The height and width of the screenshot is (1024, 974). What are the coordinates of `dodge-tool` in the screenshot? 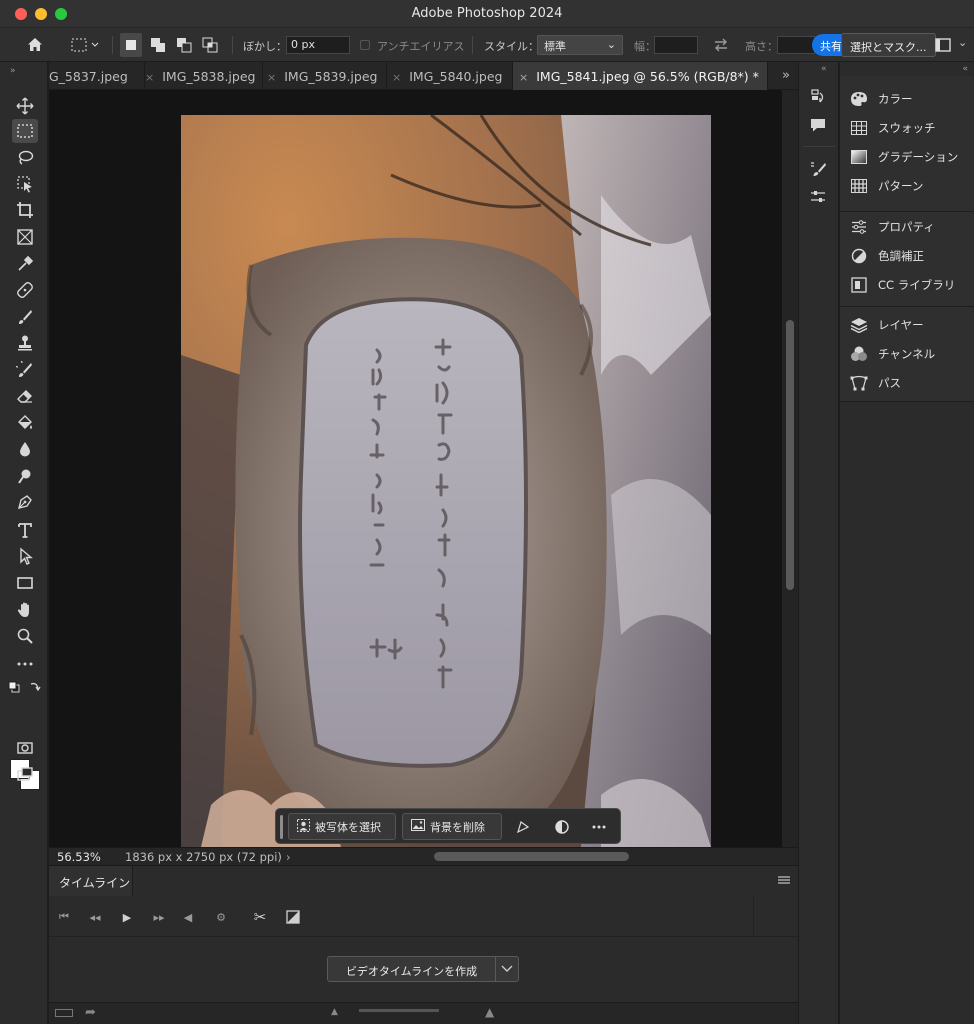 It's located at (25, 476).